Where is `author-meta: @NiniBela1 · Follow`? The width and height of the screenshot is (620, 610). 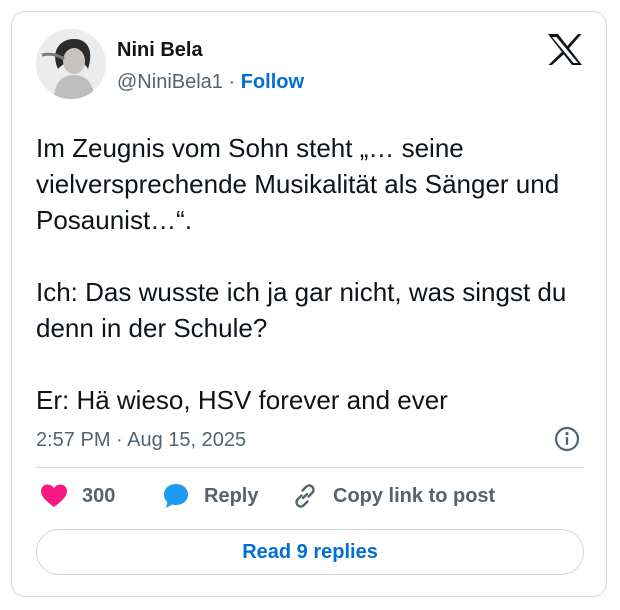 author-meta: @NiniBela1 · Follow is located at coordinates (210, 82).